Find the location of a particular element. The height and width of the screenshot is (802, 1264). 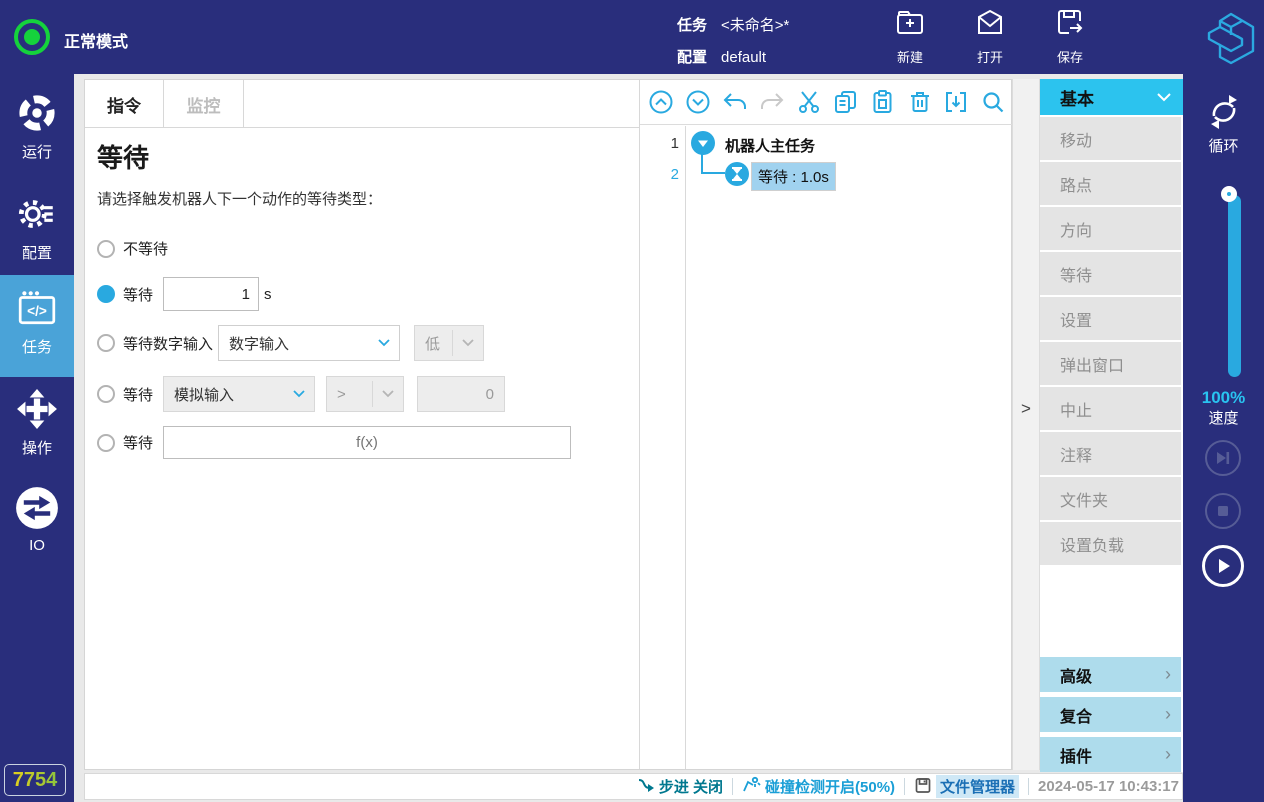

task-label: 任务 is located at coordinates (692, 25).